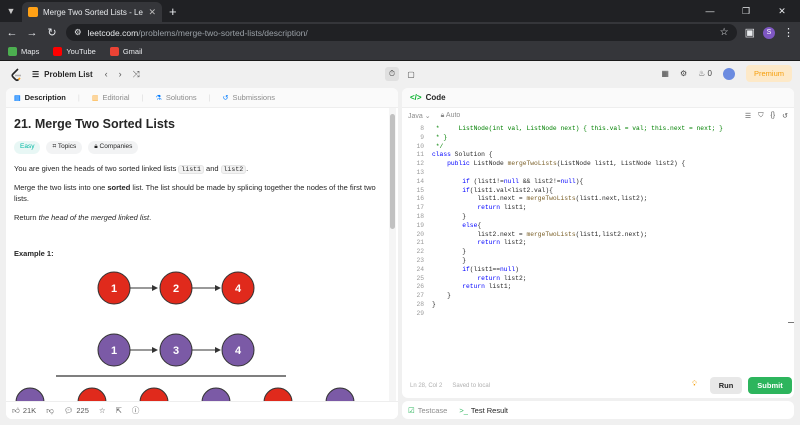 This screenshot has width=800, height=425. What do you see at coordinates (770, 385) in the screenshot?
I see `submit-button: Submit` at bounding box center [770, 385].